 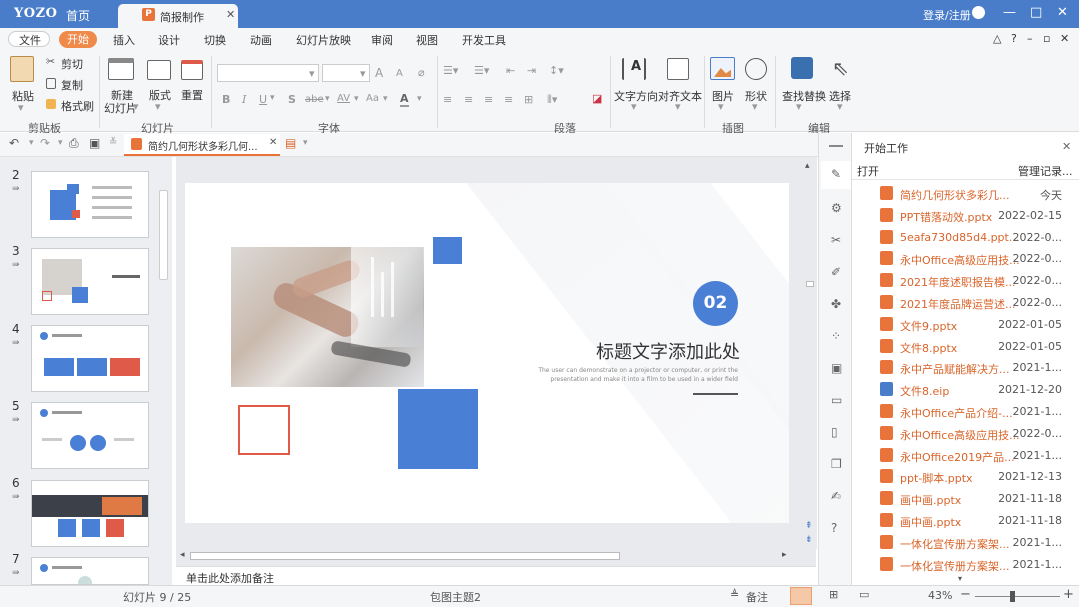 I want to click on notes-area: 单击此处添加备注, so click(x=496, y=576).